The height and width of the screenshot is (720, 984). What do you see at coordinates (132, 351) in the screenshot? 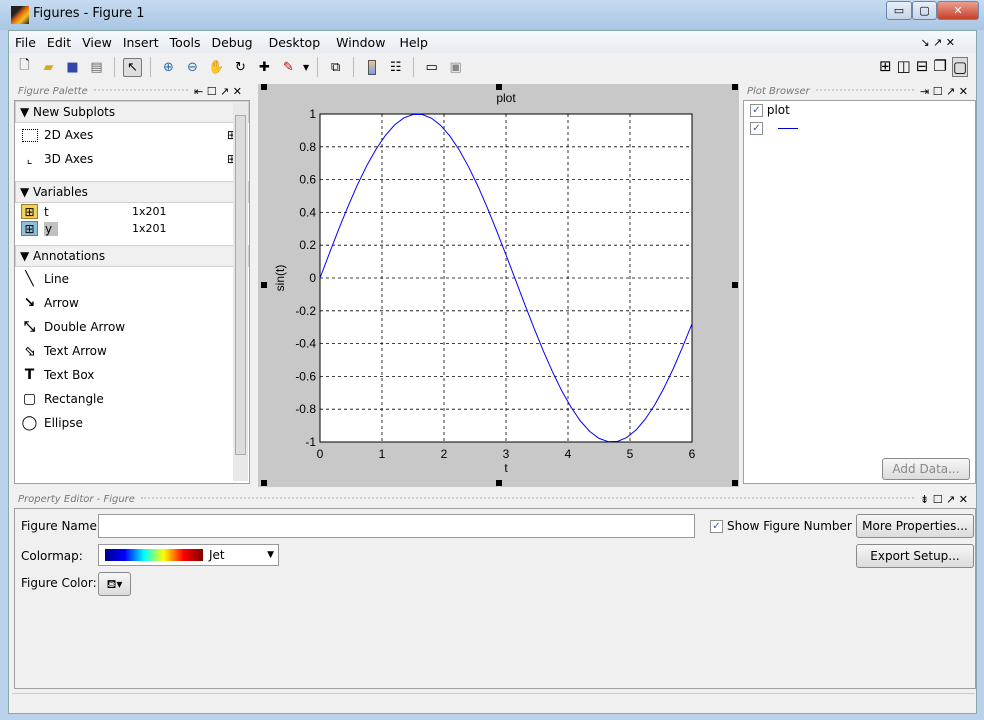
I see `annotation-text-arrow: ⬂ Text Arrow` at bounding box center [132, 351].